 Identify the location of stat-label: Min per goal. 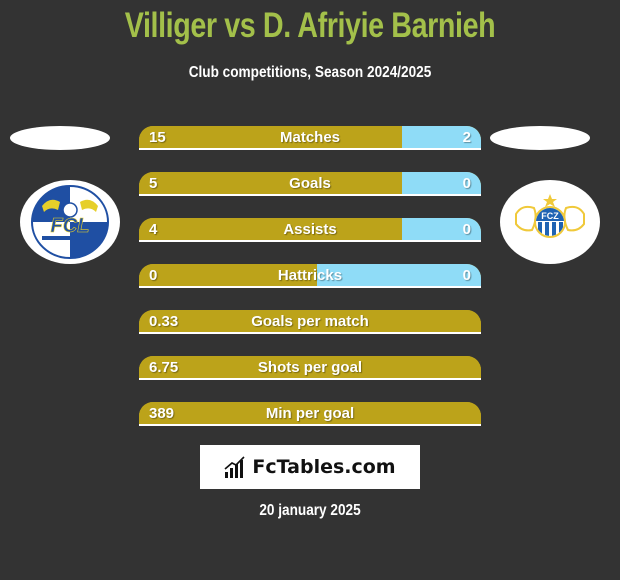
(310, 413).